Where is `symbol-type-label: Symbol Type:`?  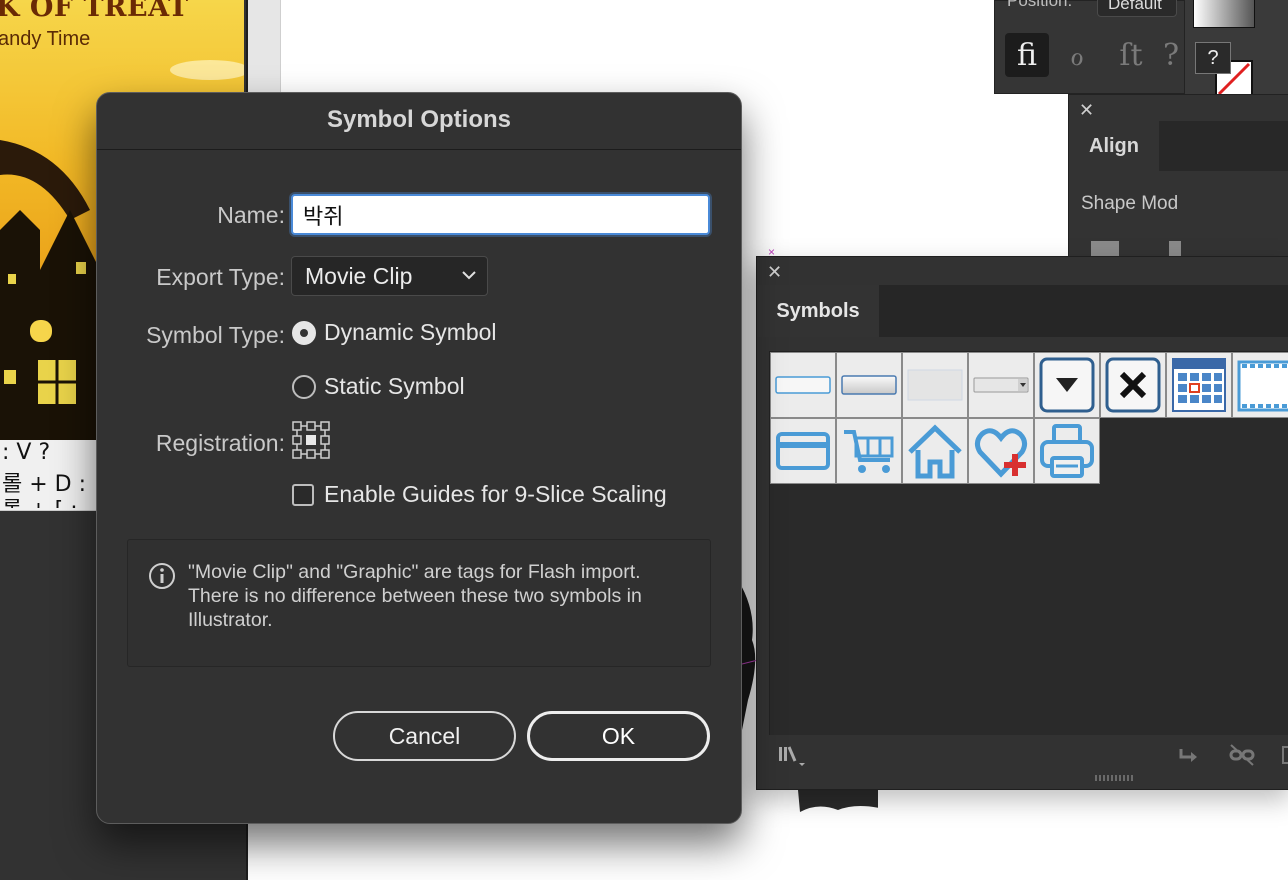
symbol-type-label: Symbol Type: is located at coordinates (215, 335).